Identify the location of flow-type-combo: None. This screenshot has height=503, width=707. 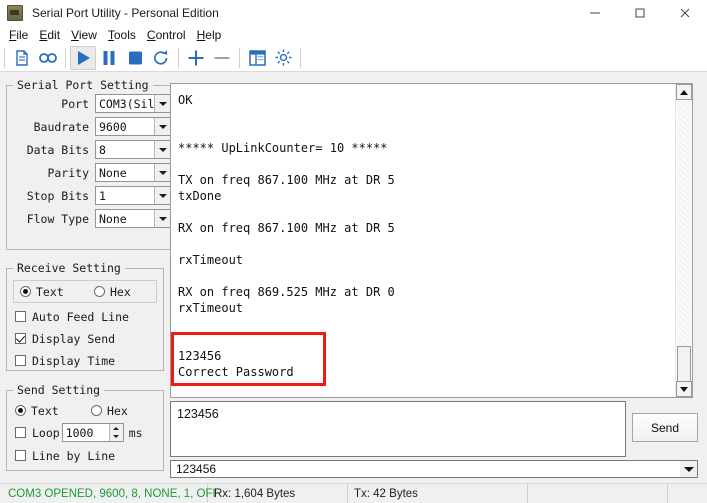
(134, 218).